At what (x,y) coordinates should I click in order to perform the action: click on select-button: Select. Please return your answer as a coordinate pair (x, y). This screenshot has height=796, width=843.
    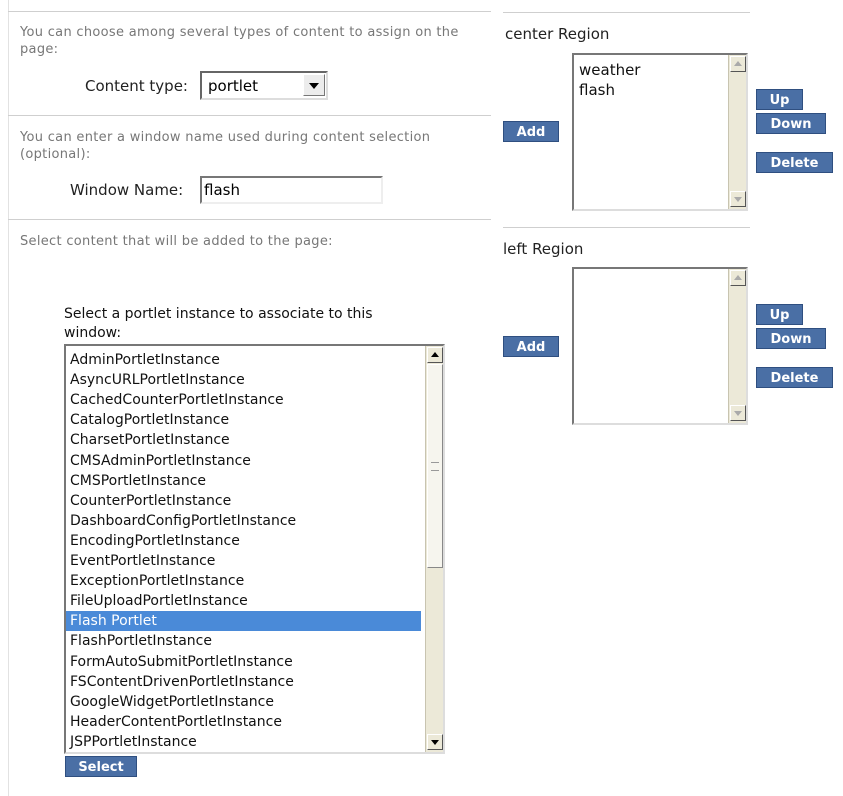
    Looking at the image, I should click on (101, 766).